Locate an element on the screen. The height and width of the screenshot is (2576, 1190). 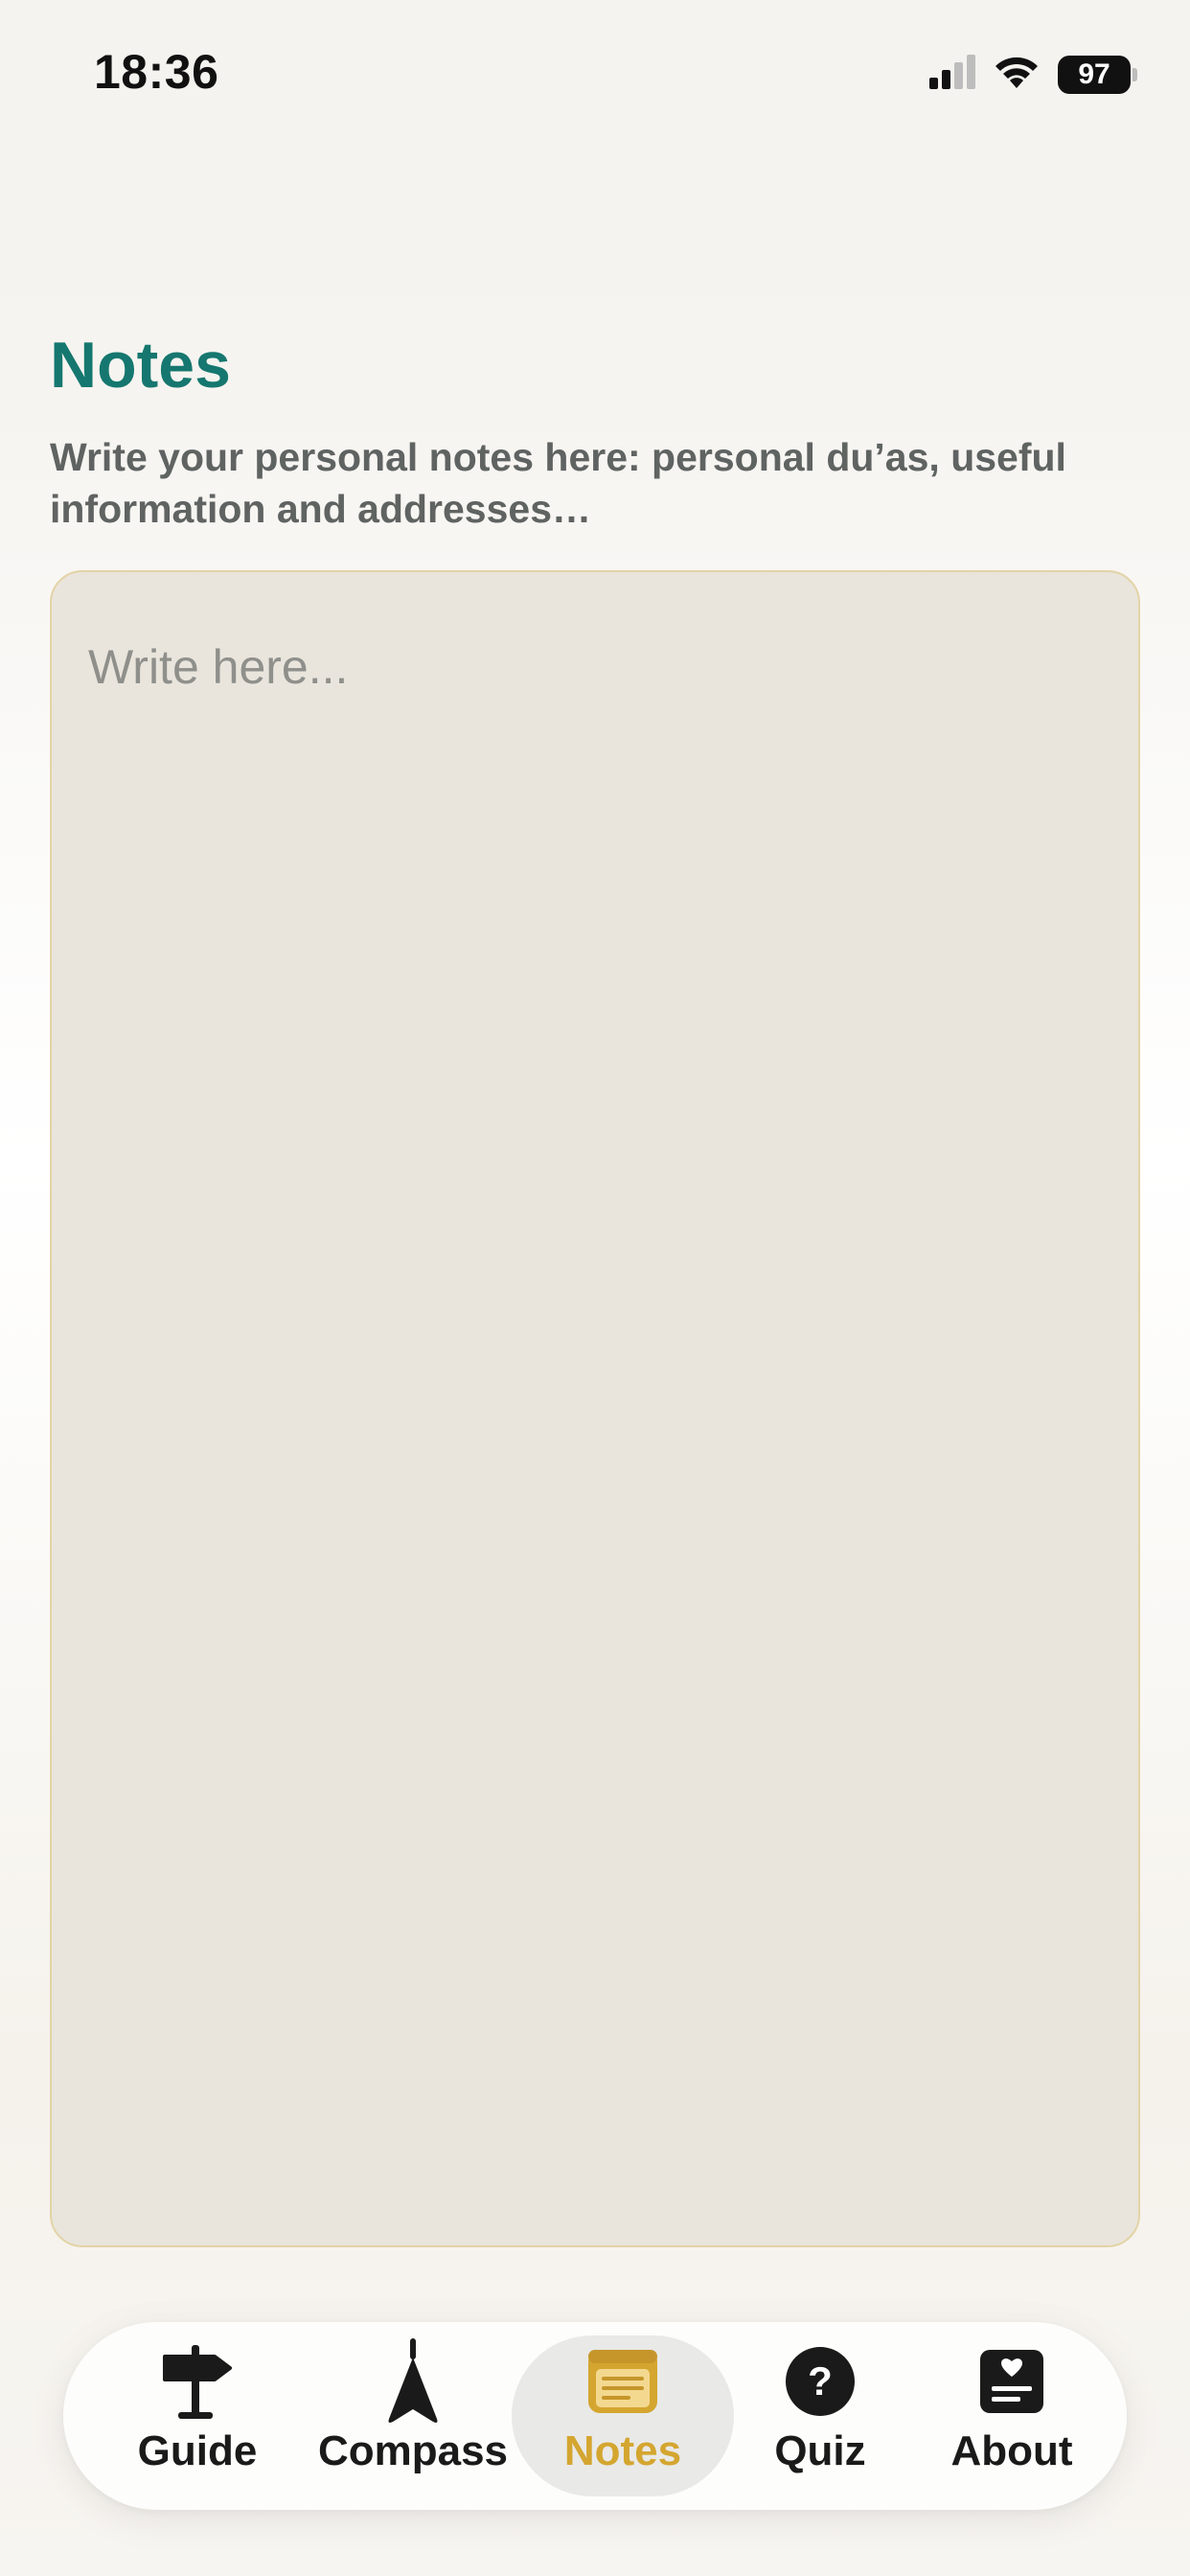
tab-compass: Compass is located at coordinates (413, 2415).